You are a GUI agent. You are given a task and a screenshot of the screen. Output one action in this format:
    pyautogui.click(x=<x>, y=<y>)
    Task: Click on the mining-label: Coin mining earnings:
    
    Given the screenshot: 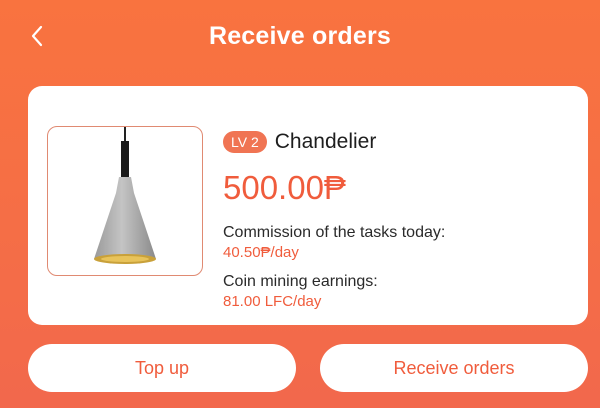 What is the action you would take?
    pyautogui.click(x=300, y=281)
    